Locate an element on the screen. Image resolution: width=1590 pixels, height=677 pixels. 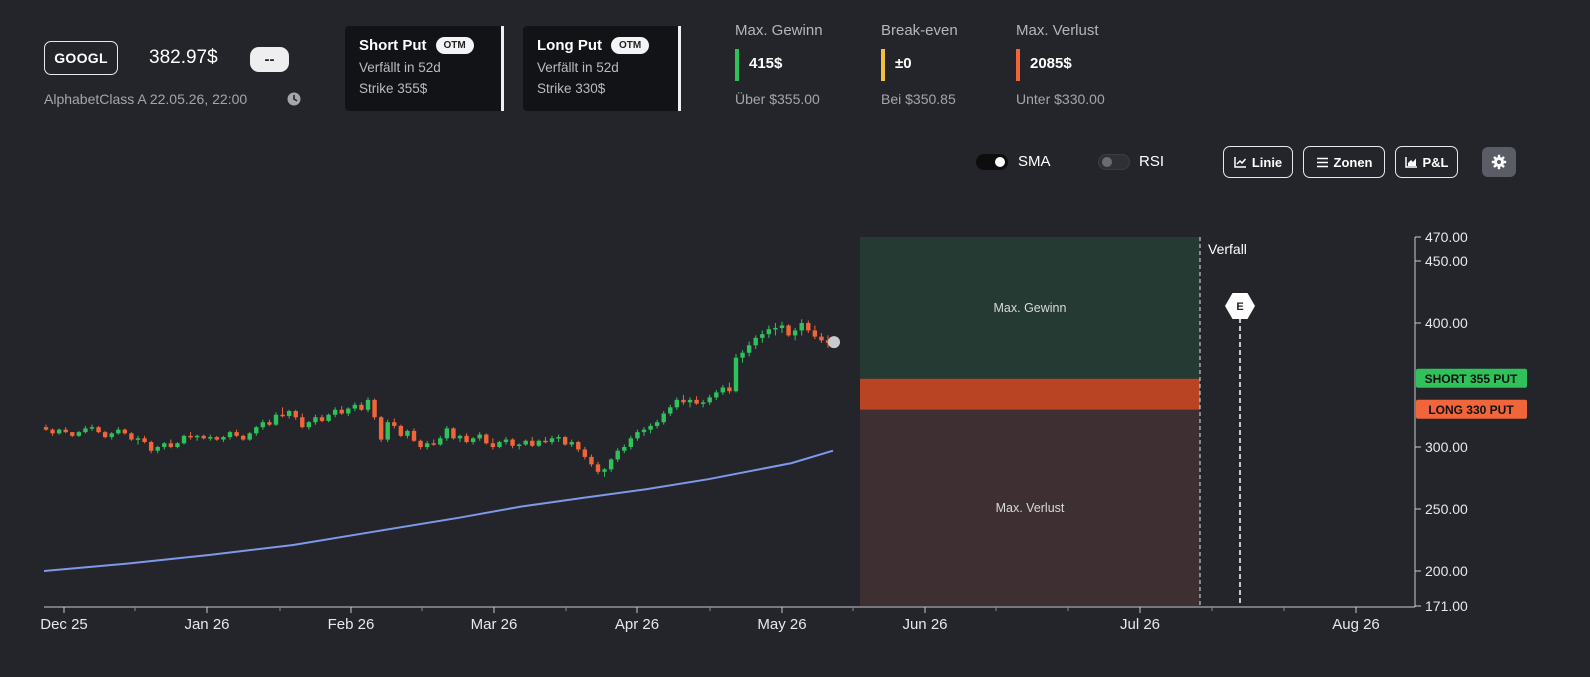
max-gain-zone-label: Max. Gewinn is located at coordinates (1030, 308).